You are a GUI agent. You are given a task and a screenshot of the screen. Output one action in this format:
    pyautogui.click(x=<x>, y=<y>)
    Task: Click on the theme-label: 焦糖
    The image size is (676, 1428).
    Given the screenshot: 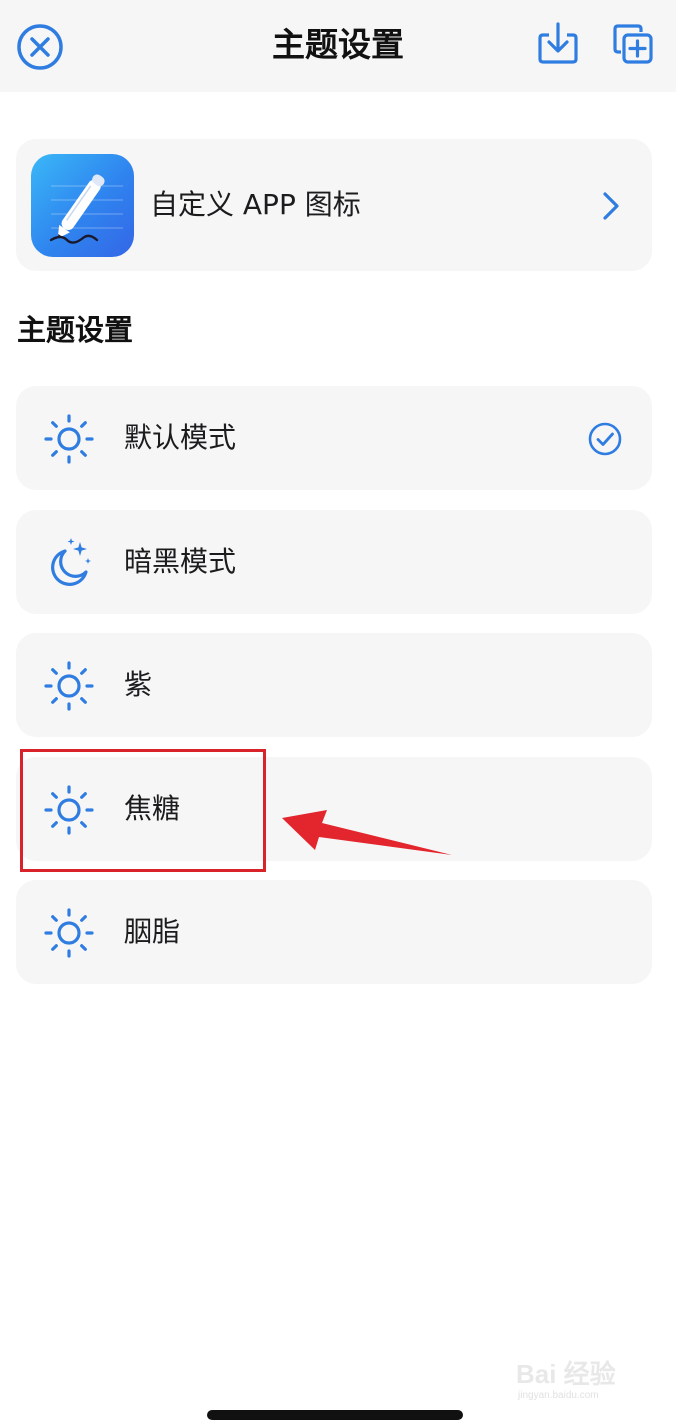 What is the action you would take?
    pyautogui.click(x=152, y=808)
    